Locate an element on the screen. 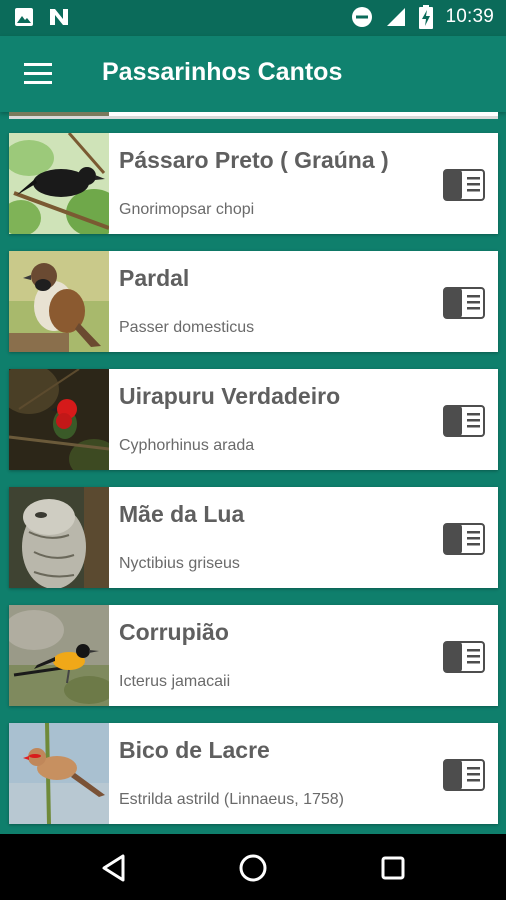 This screenshot has height=900, width=506. potoo-photo is located at coordinates (59, 537).